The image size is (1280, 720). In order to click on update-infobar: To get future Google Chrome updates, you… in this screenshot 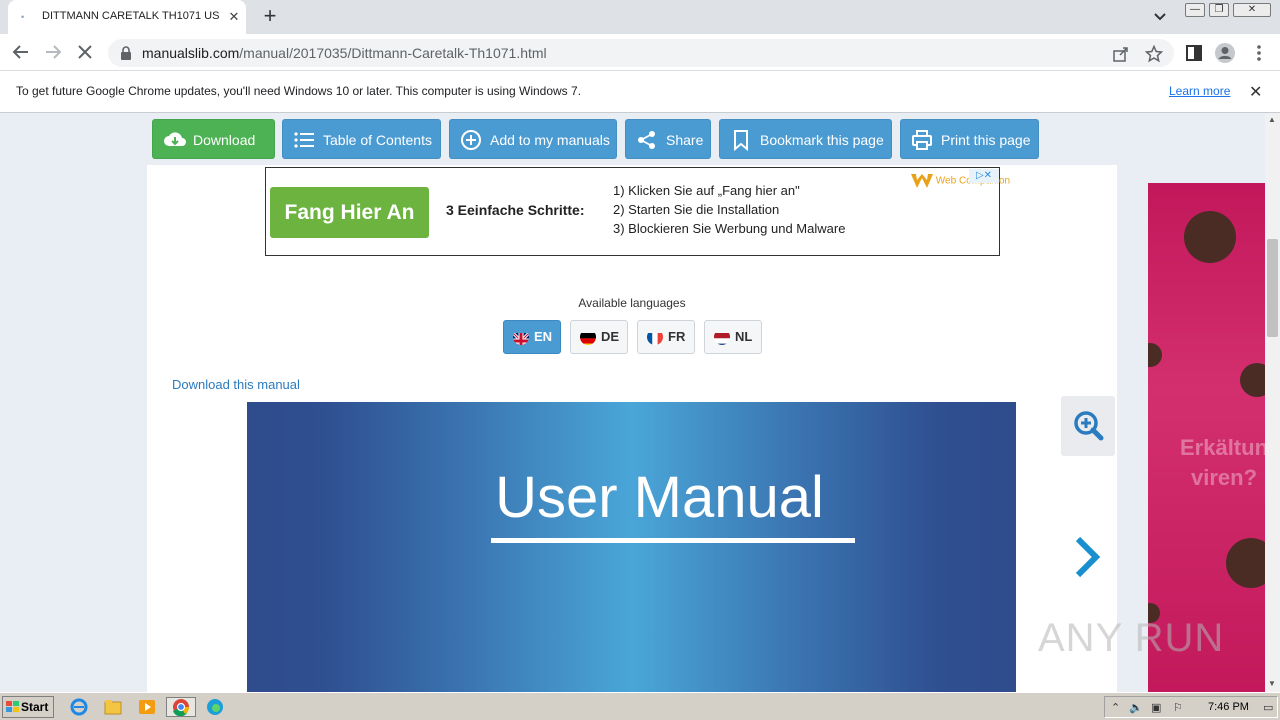, I will do `click(640, 92)`.